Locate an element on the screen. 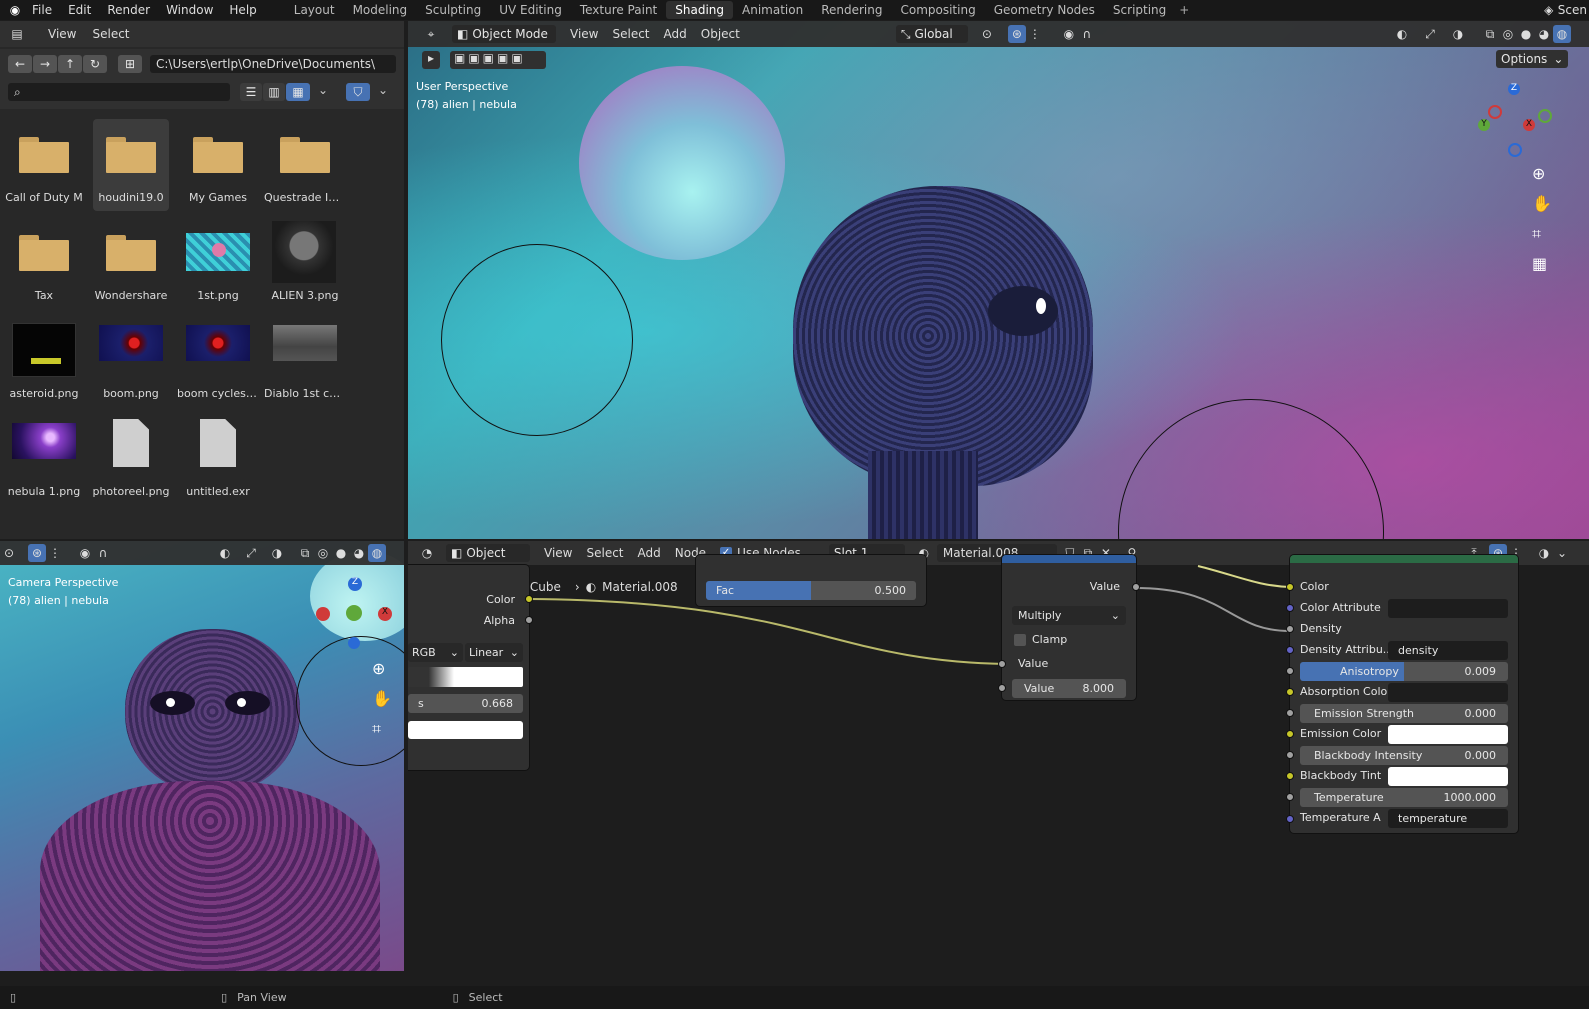 Image resolution: width=1589 pixels, height=1009 pixels. file-item: Call of Duty M is located at coordinates (44, 165).